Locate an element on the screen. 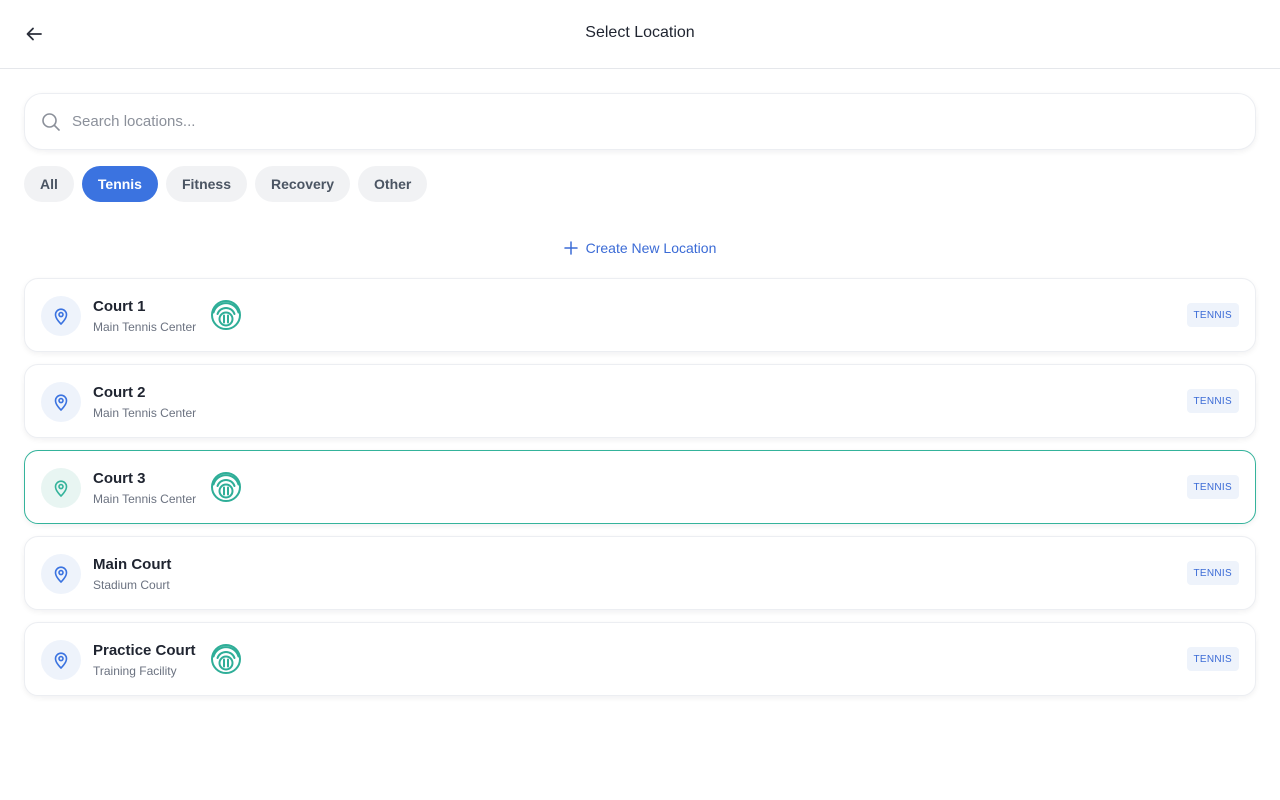 Image resolution: width=1280 pixels, height=800 pixels. filter-chip-fitness: Fitness is located at coordinates (206, 184).